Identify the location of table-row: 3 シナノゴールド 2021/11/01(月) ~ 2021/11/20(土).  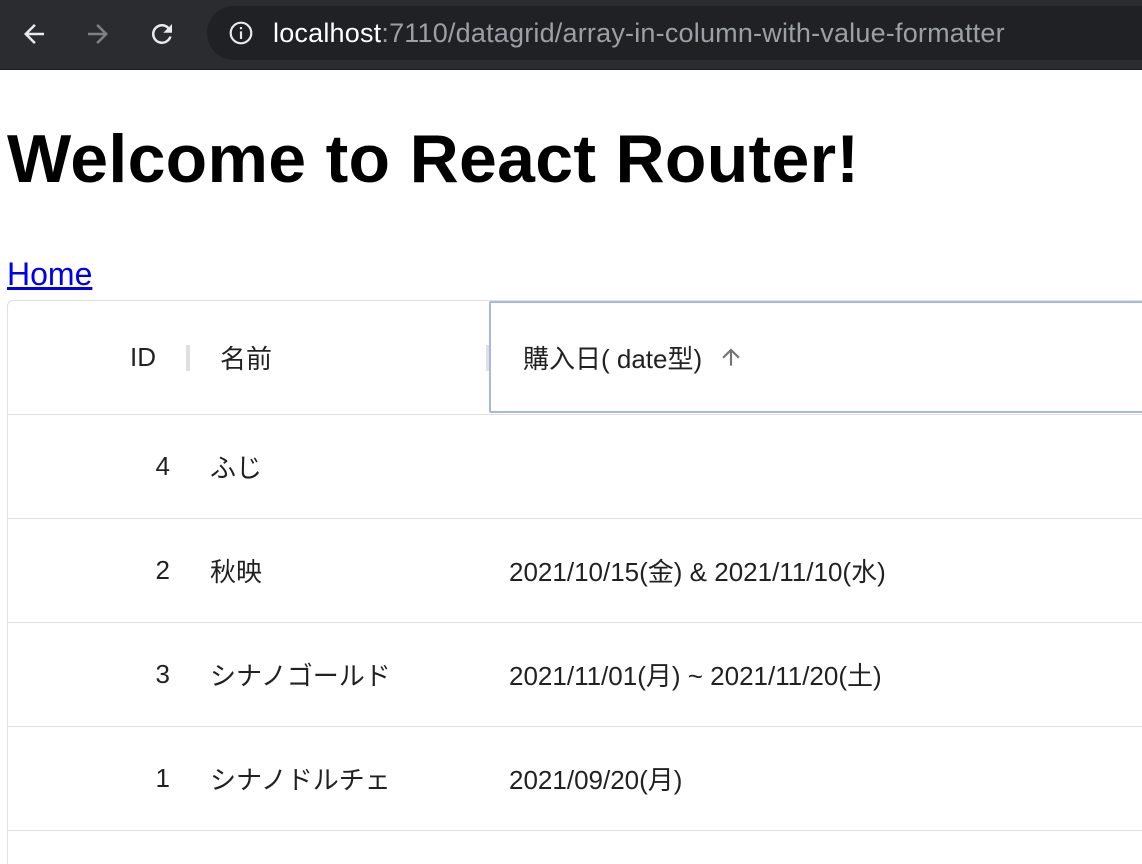
(575, 675).